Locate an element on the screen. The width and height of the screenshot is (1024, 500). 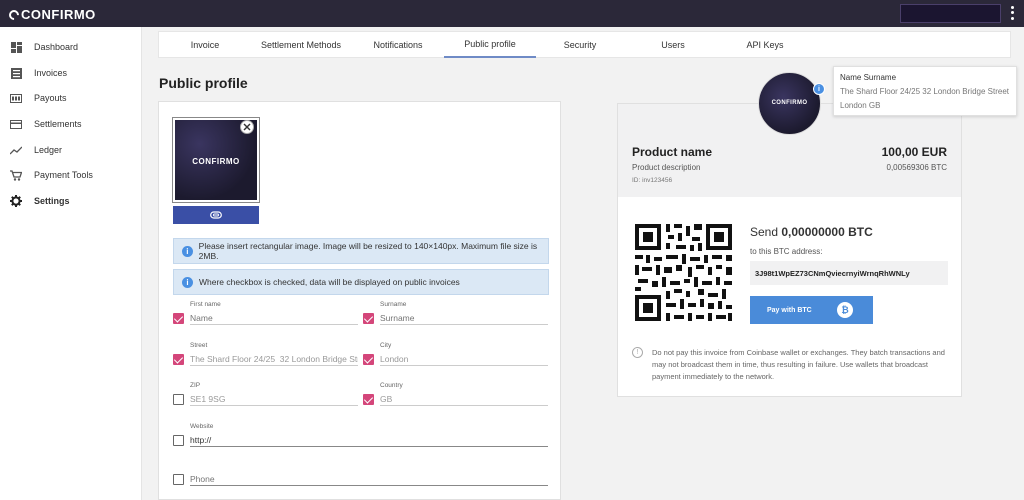
sidebar-item-settlements: Settlements is located at coordinates (71, 124).